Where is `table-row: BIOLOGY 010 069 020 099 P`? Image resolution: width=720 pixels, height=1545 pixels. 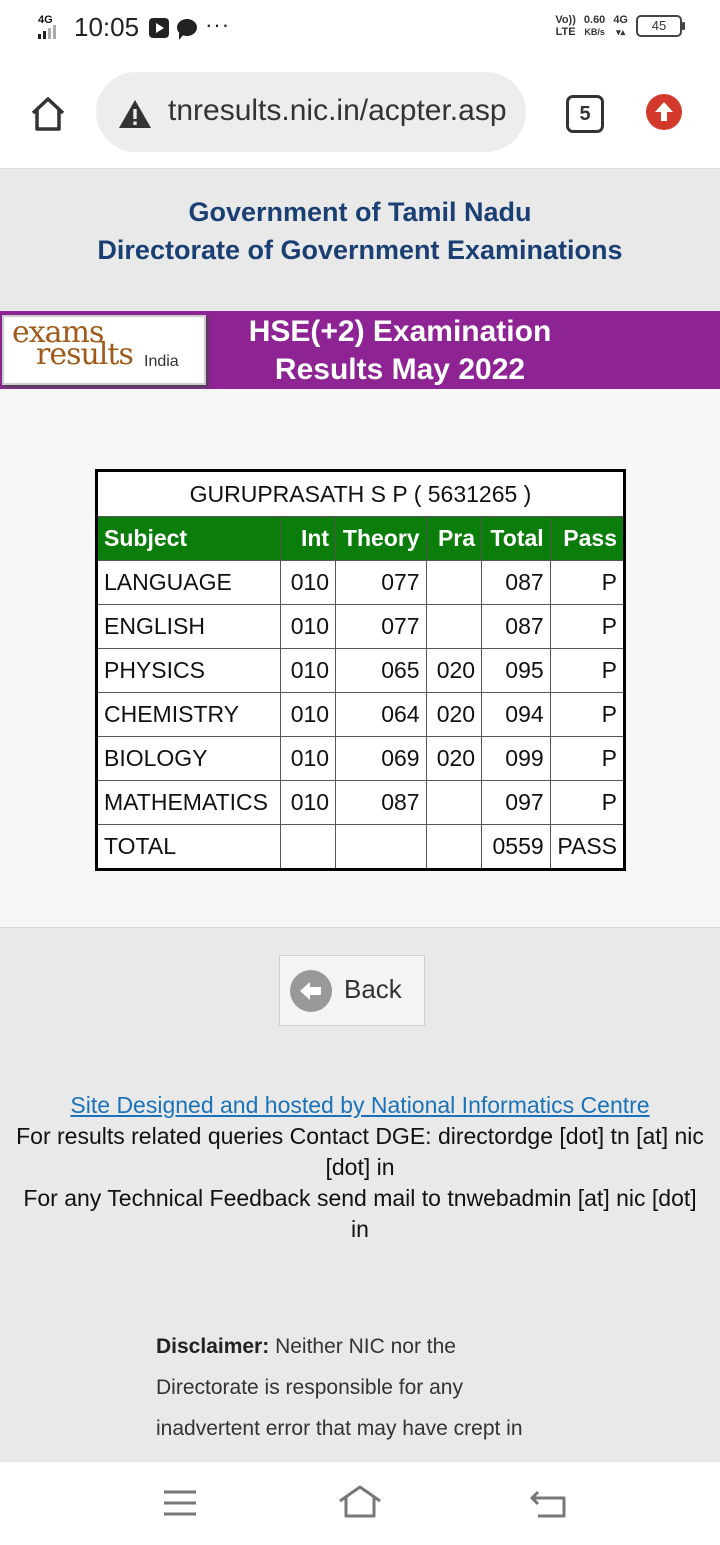
table-row: BIOLOGY 010 069 020 099 P is located at coordinates (361, 758).